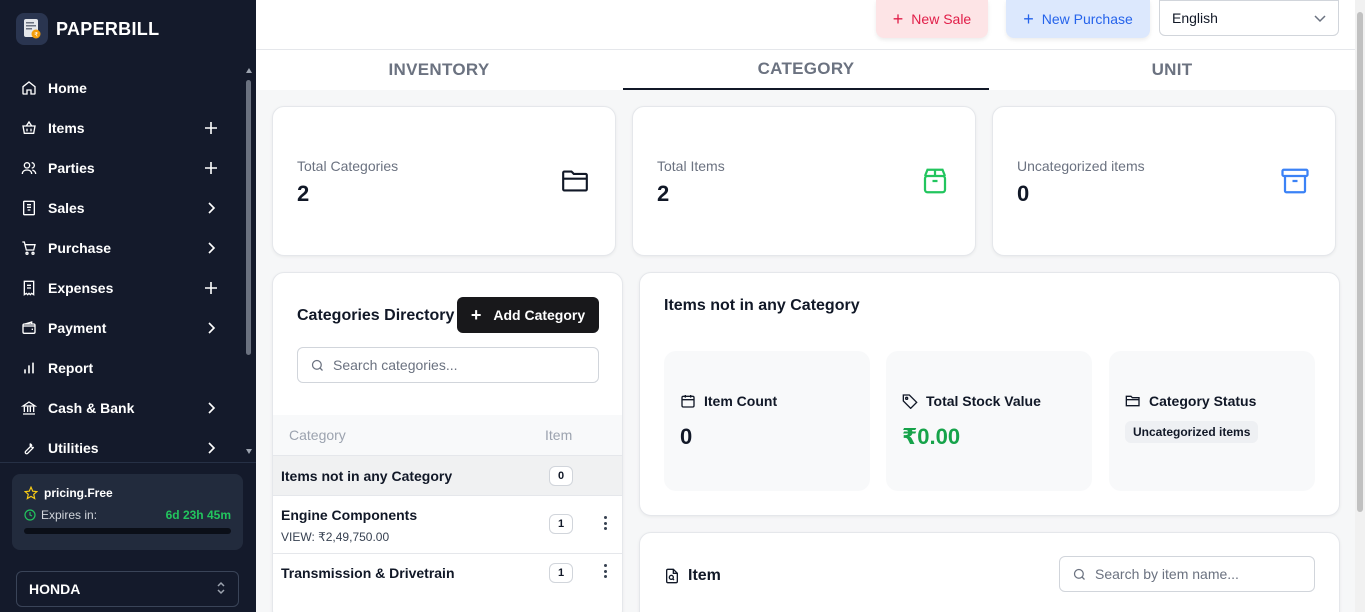  Describe the element at coordinates (124, 208) in the screenshot. I see `sidebar-item-sales: Sales` at that location.